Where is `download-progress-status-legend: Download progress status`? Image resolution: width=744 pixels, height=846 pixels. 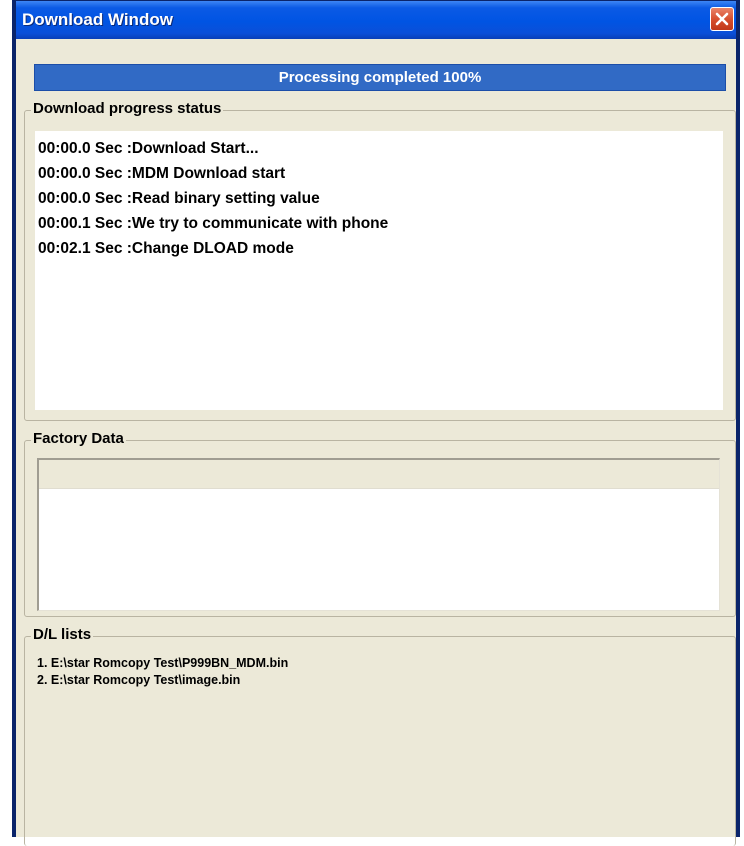
download-progress-status-legend: Download progress status is located at coordinates (127, 108).